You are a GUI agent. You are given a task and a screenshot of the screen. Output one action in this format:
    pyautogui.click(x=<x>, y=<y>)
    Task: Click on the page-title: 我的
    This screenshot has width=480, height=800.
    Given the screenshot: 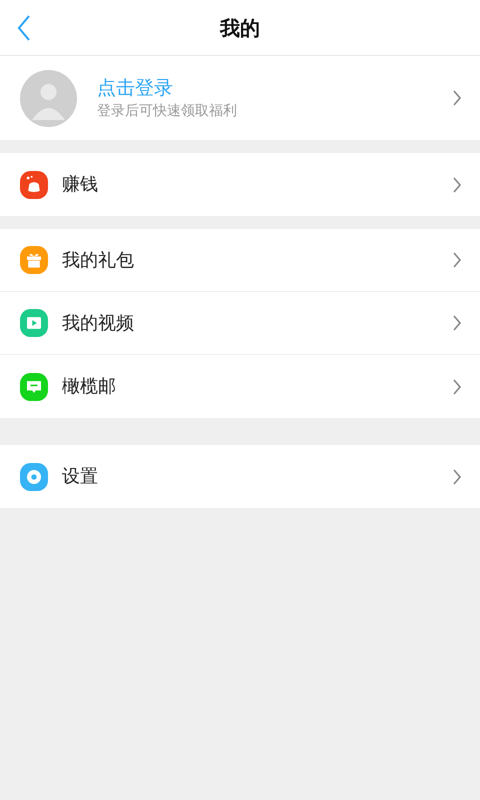 What is the action you would take?
    pyautogui.click(x=240, y=28)
    